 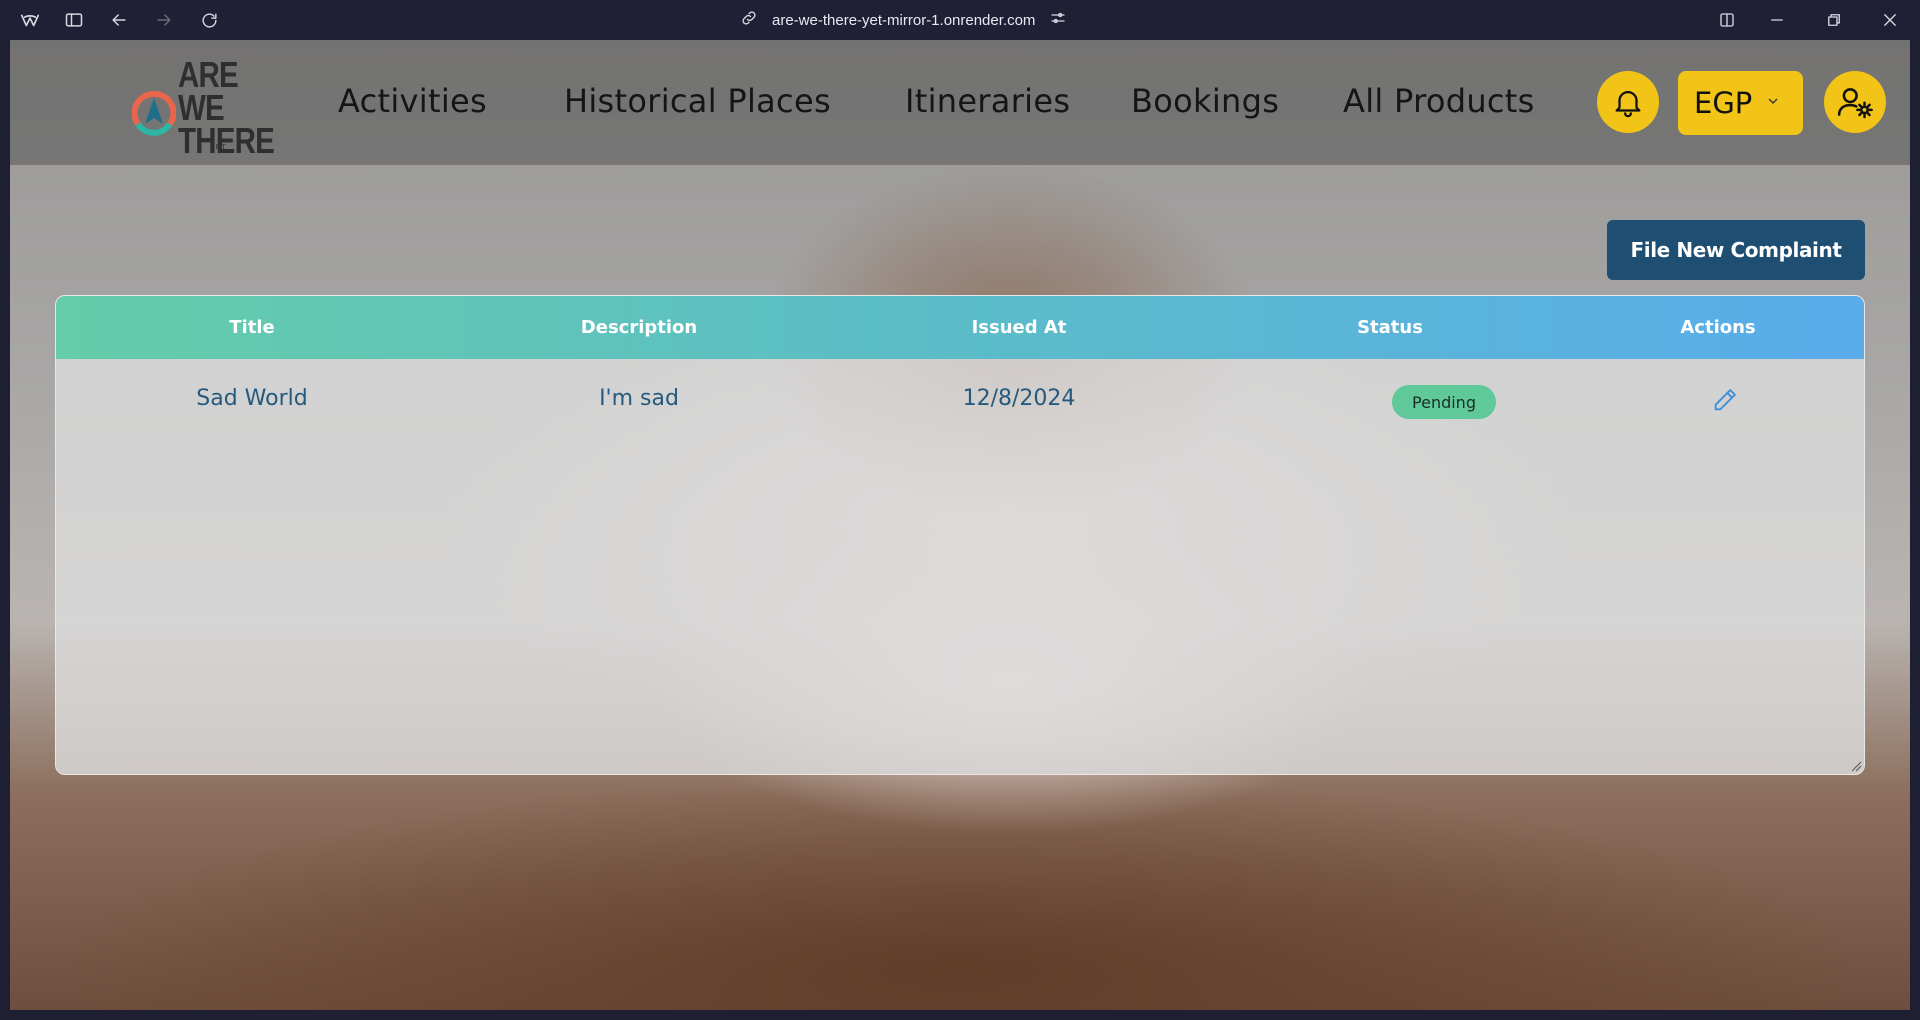 What do you see at coordinates (252, 327) in the screenshot?
I see `column-header-title: Title` at bounding box center [252, 327].